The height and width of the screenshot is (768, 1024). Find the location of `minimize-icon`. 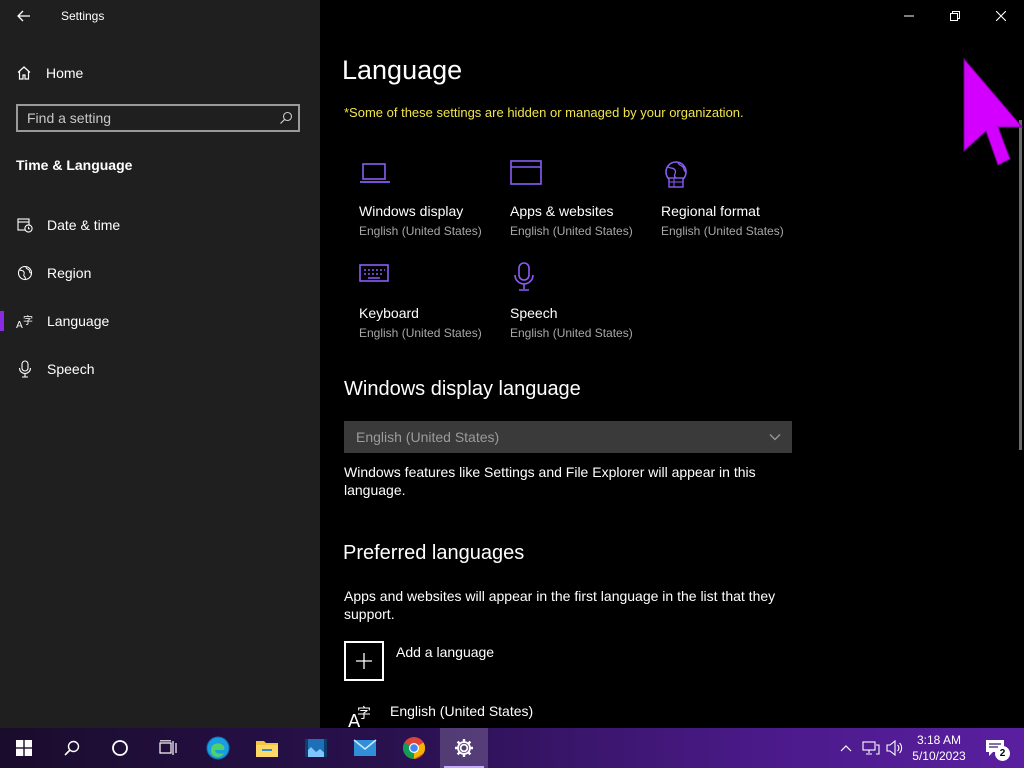

minimize-icon is located at coordinates (909, 16).